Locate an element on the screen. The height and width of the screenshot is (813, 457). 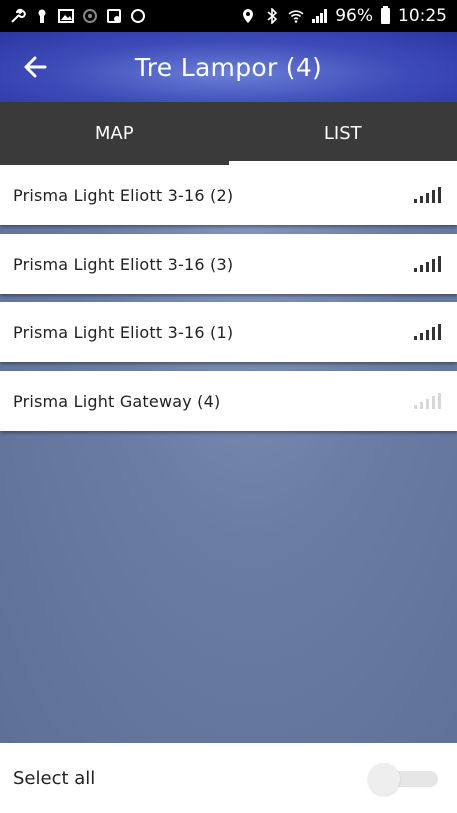
device-name: Prisma Light Eliott 3-16 (3) is located at coordinates (123, 264).